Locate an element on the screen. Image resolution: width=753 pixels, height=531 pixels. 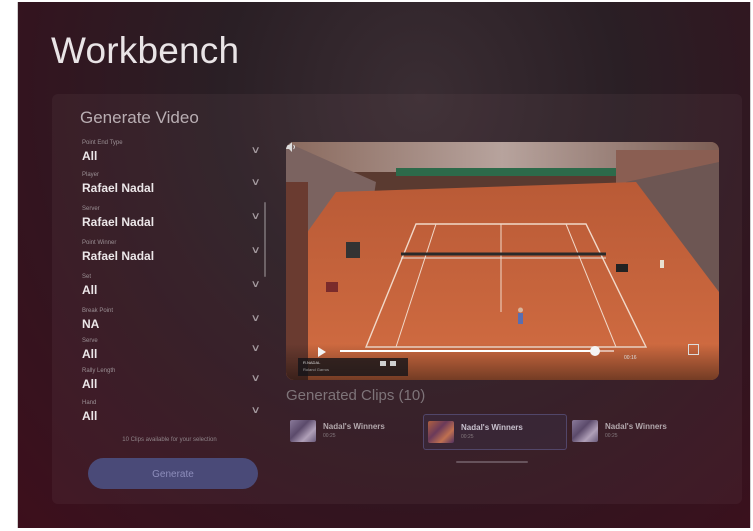
progress-fill is located at coordinates (467, 351).